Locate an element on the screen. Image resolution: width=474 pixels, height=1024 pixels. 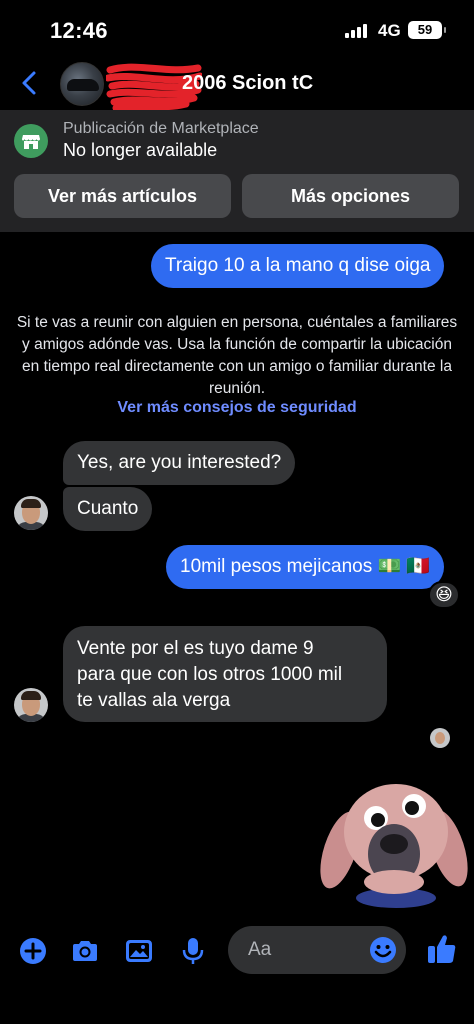
message-bubble-outgoing: 10mil pesos mejicanos 💵 🇲🇽 is located at coordinates (305, 567).